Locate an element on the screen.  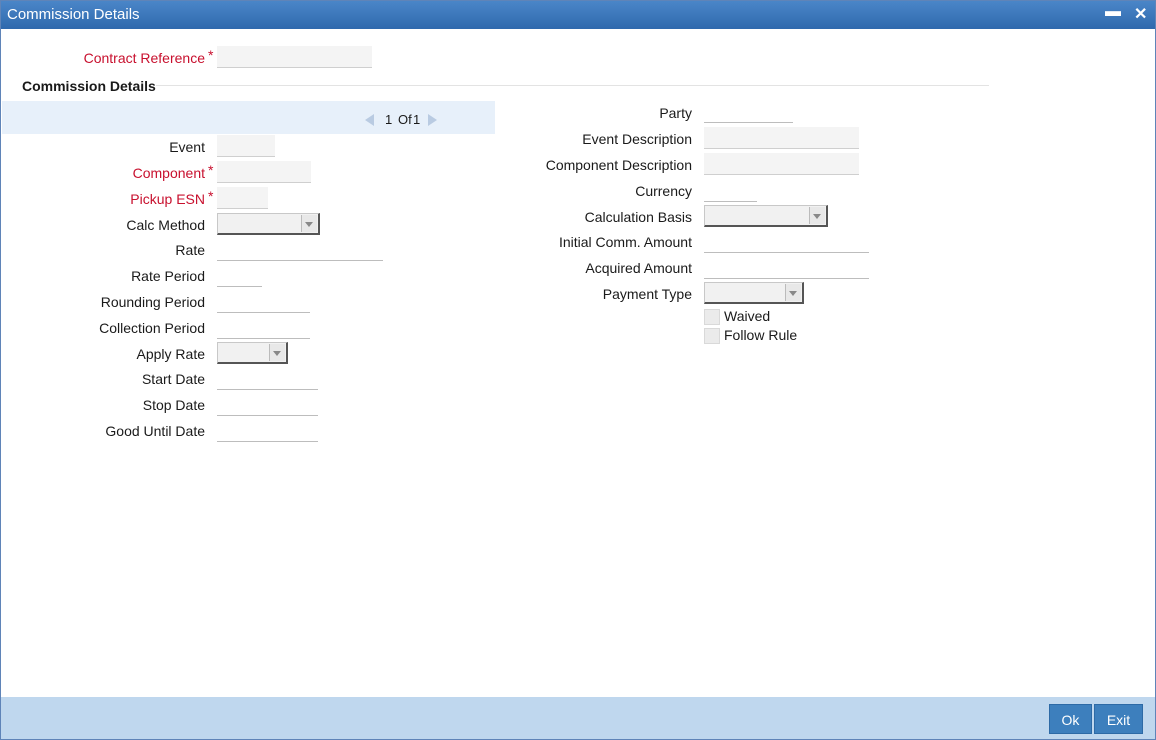
collection-period-label: Collection Period is located at coordinates (152, 328).